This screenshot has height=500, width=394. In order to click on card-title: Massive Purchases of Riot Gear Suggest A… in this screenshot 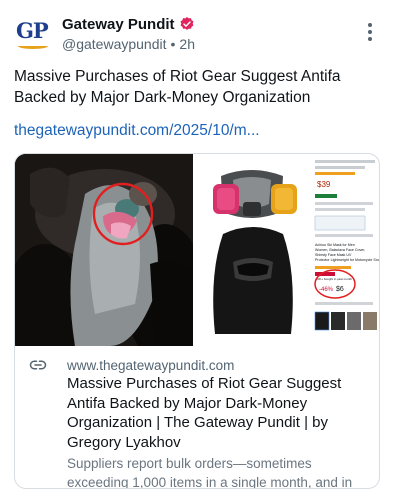, I will do `click(217, 413)`.